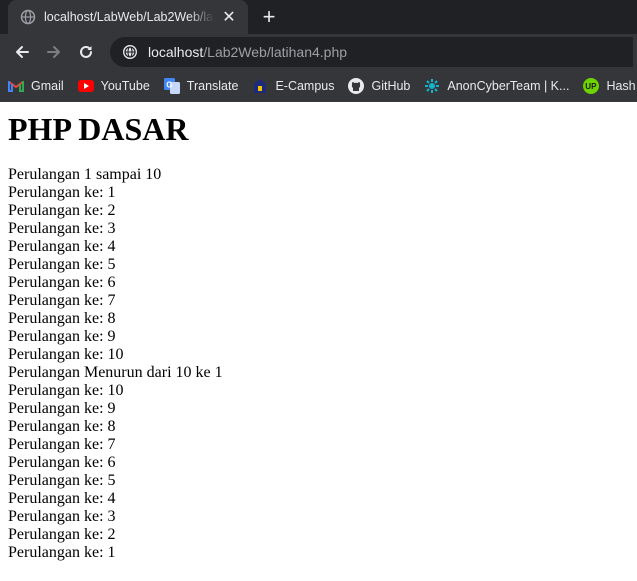  What do you see at coordinates (130, 52) in the screenshot?
I see `site-info-icon` at bounding box center [130, 52].